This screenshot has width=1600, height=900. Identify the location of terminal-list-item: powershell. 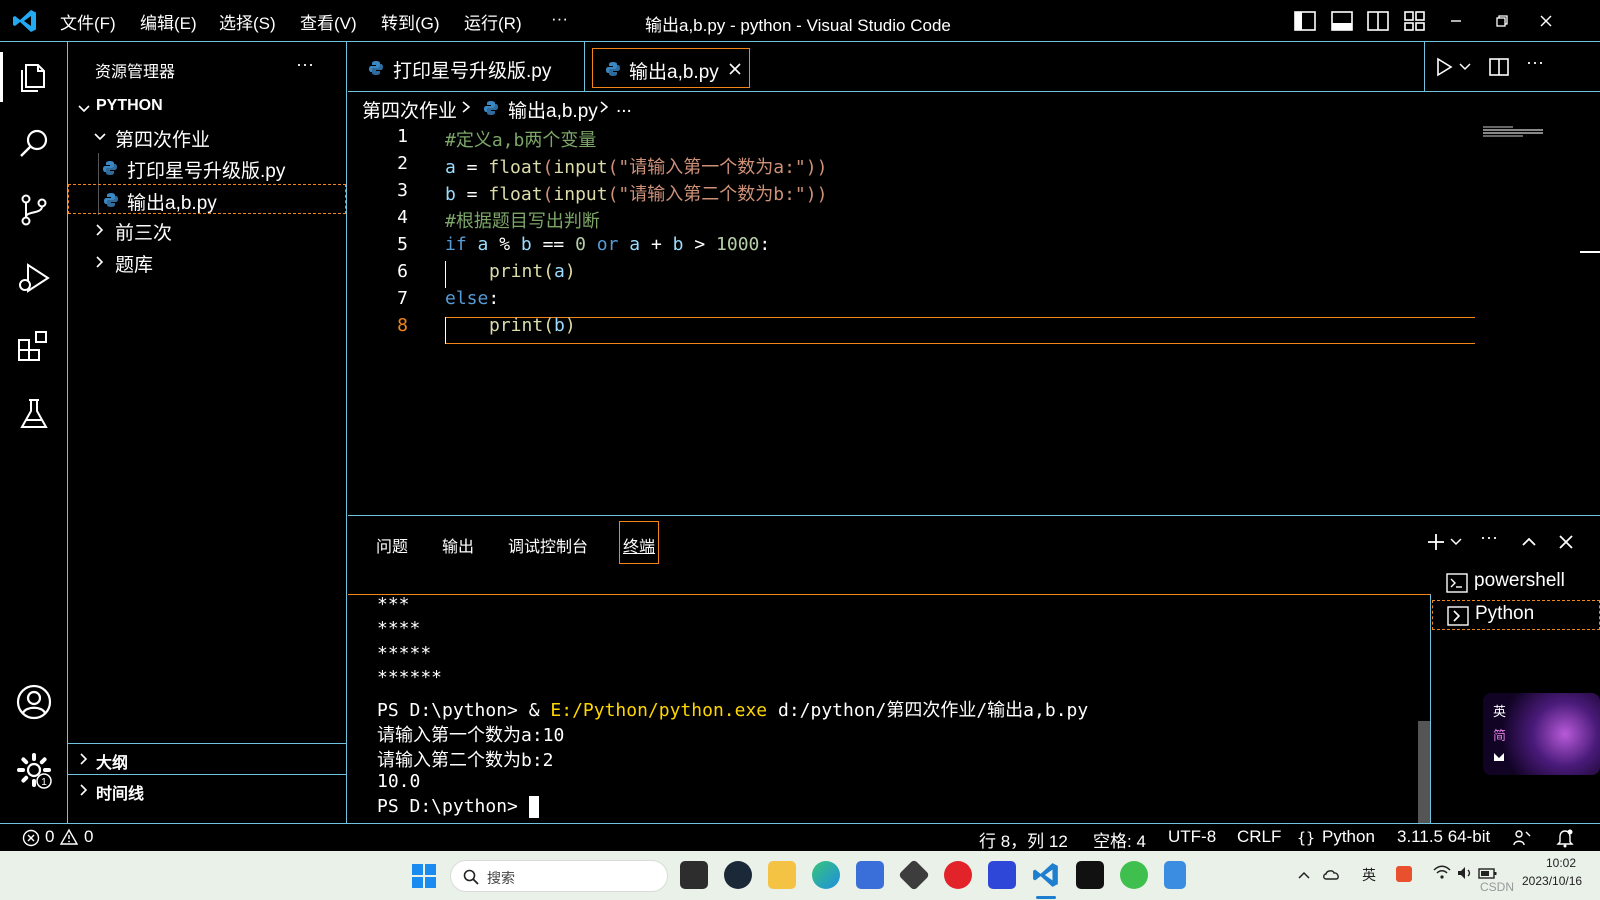
(1516, 582).